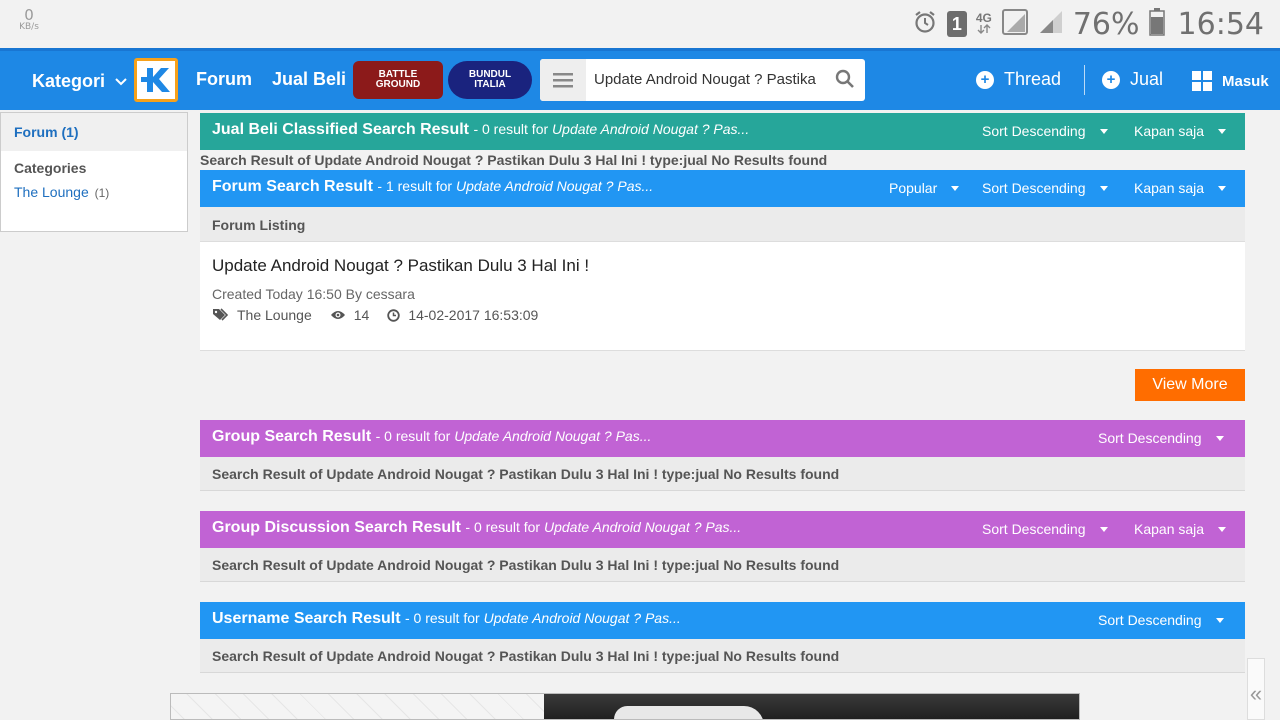 This screenshot has height=720, width=1280. I want to click on group-result-title: Group Search Result, so click(292, 436).